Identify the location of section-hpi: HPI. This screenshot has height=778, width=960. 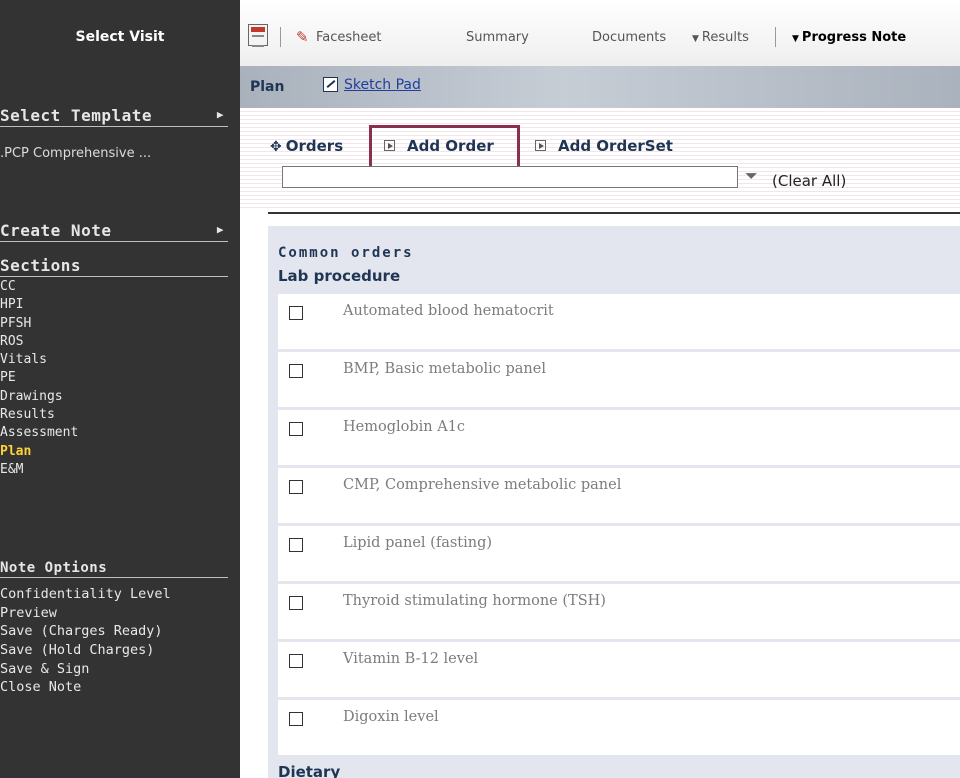
(114, 305).